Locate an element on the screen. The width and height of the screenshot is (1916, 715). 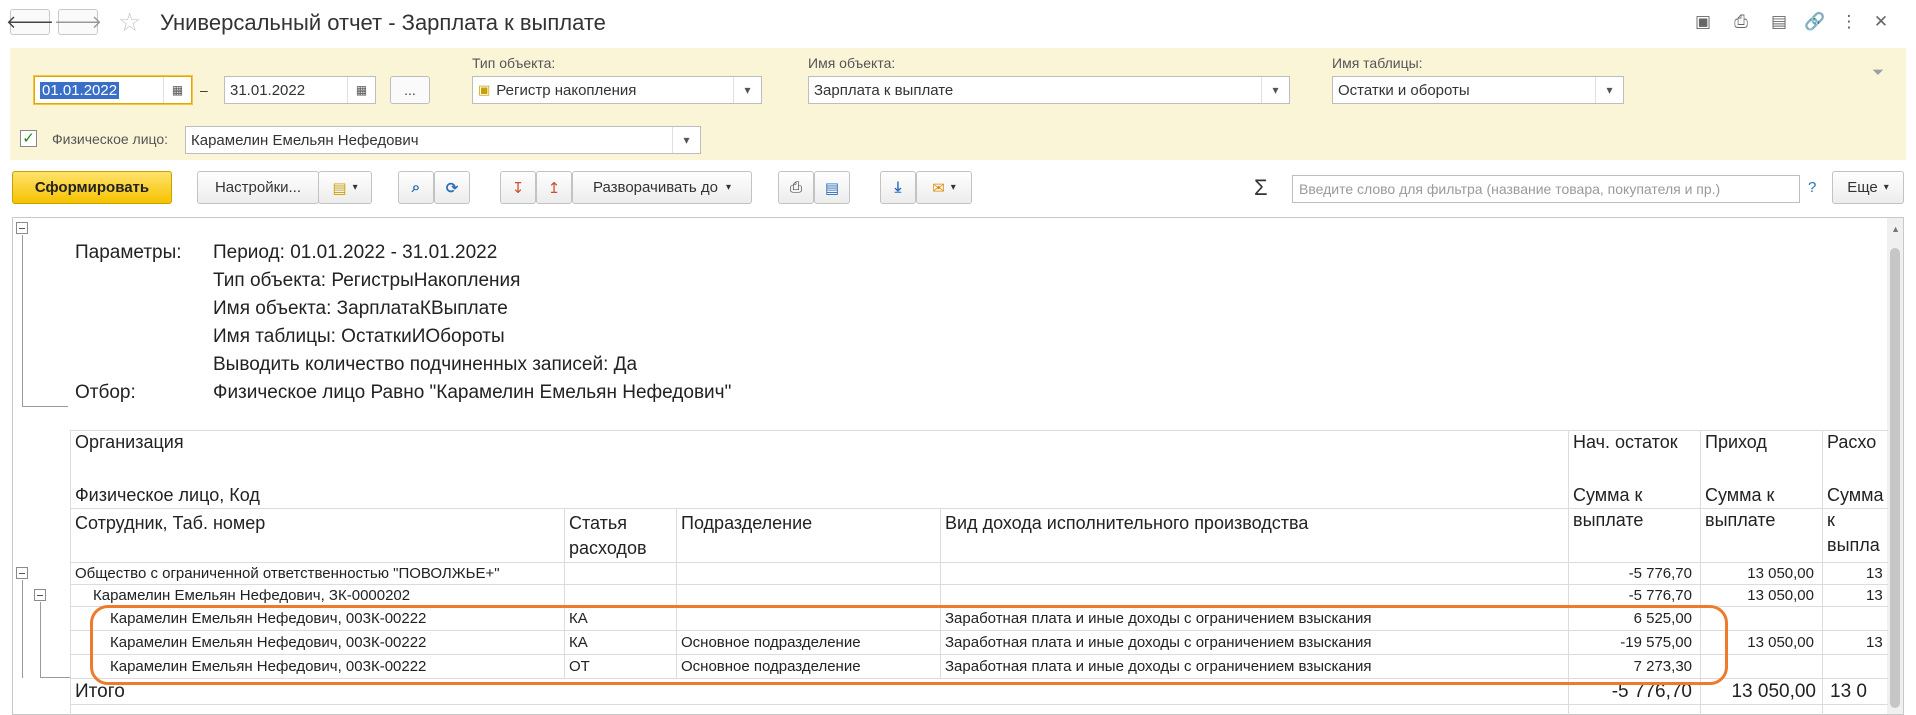
collapse-icon: ↧ is located at coordinates (518, 188).